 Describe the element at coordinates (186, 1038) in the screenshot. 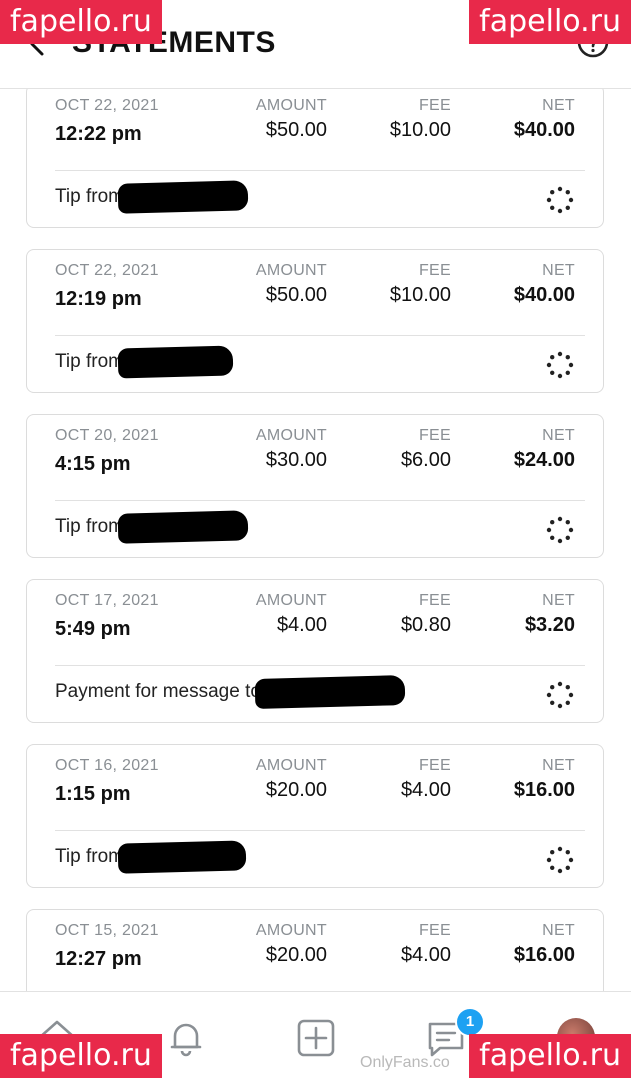

I see `bell-icon` at that location.